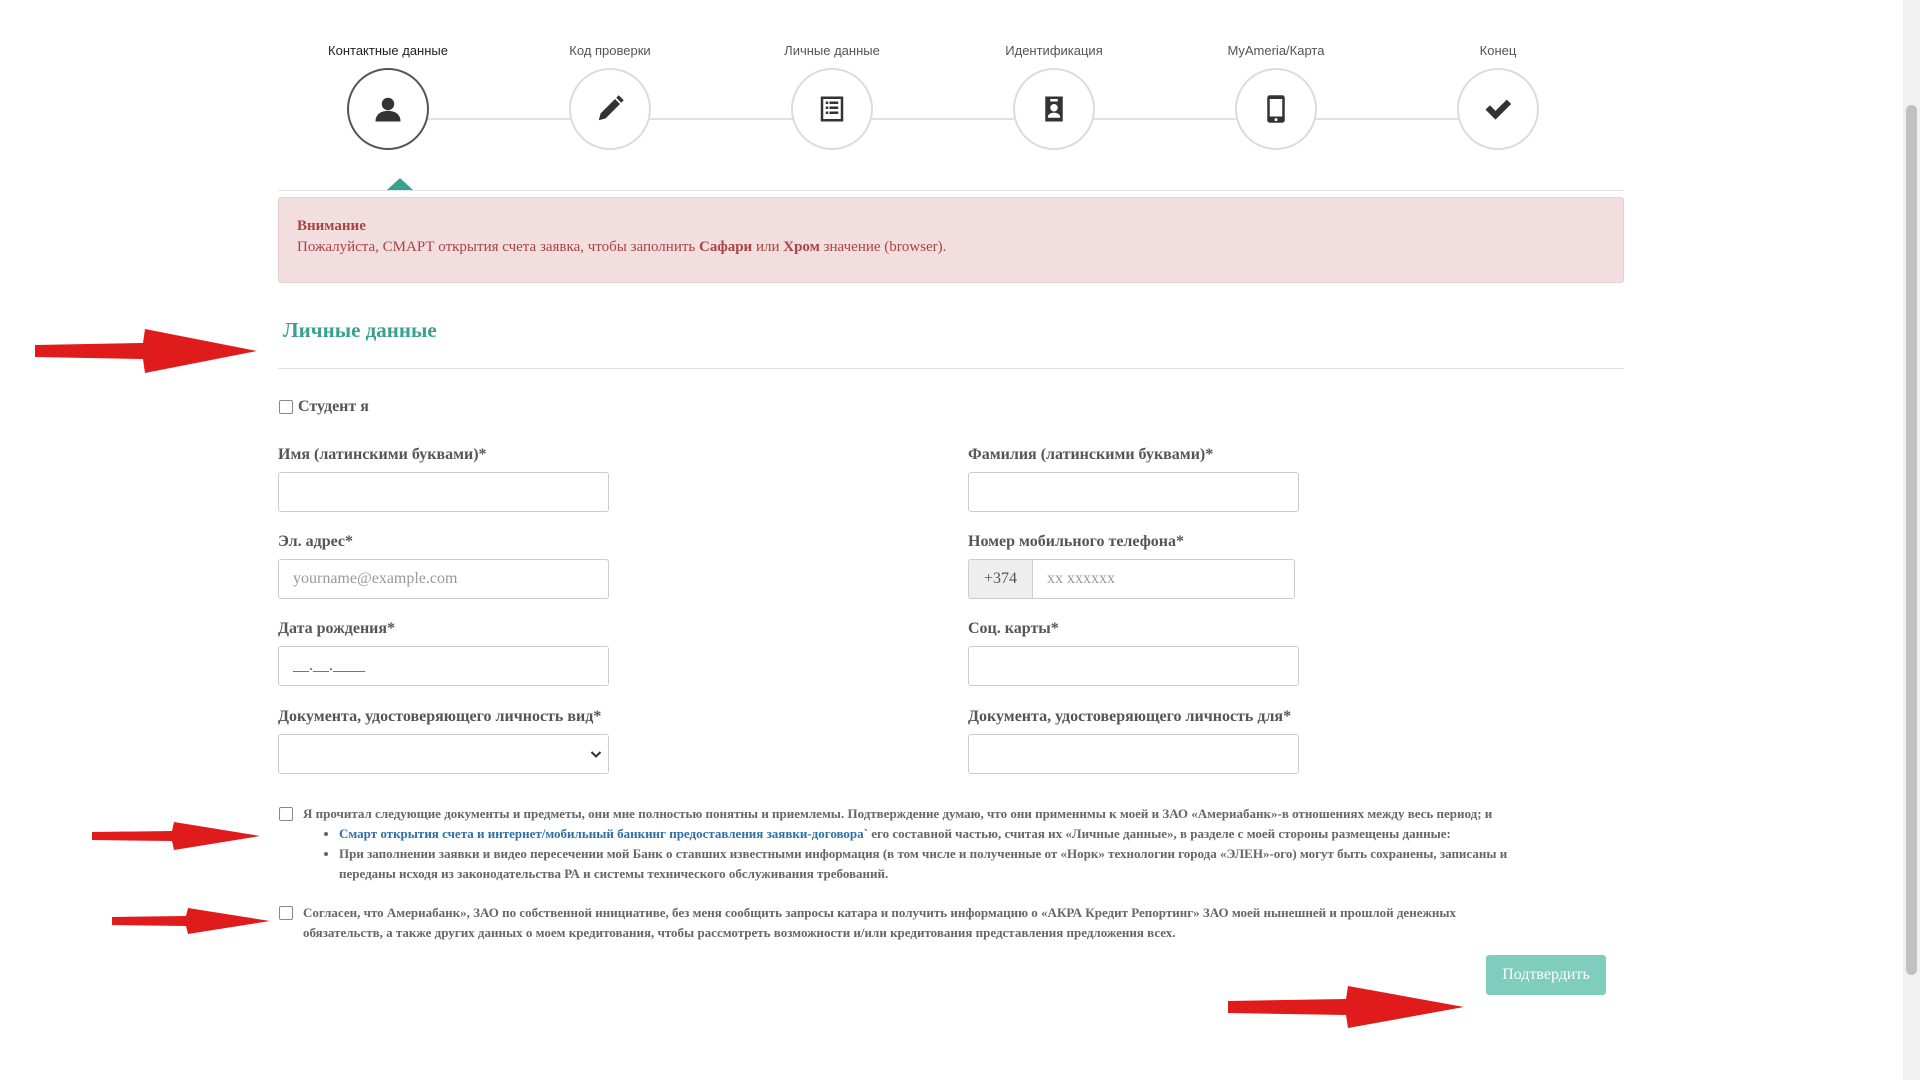 This screenshot has width=1920, height=1080. I want to click on id-doc-number-input, so click(1133, 754).